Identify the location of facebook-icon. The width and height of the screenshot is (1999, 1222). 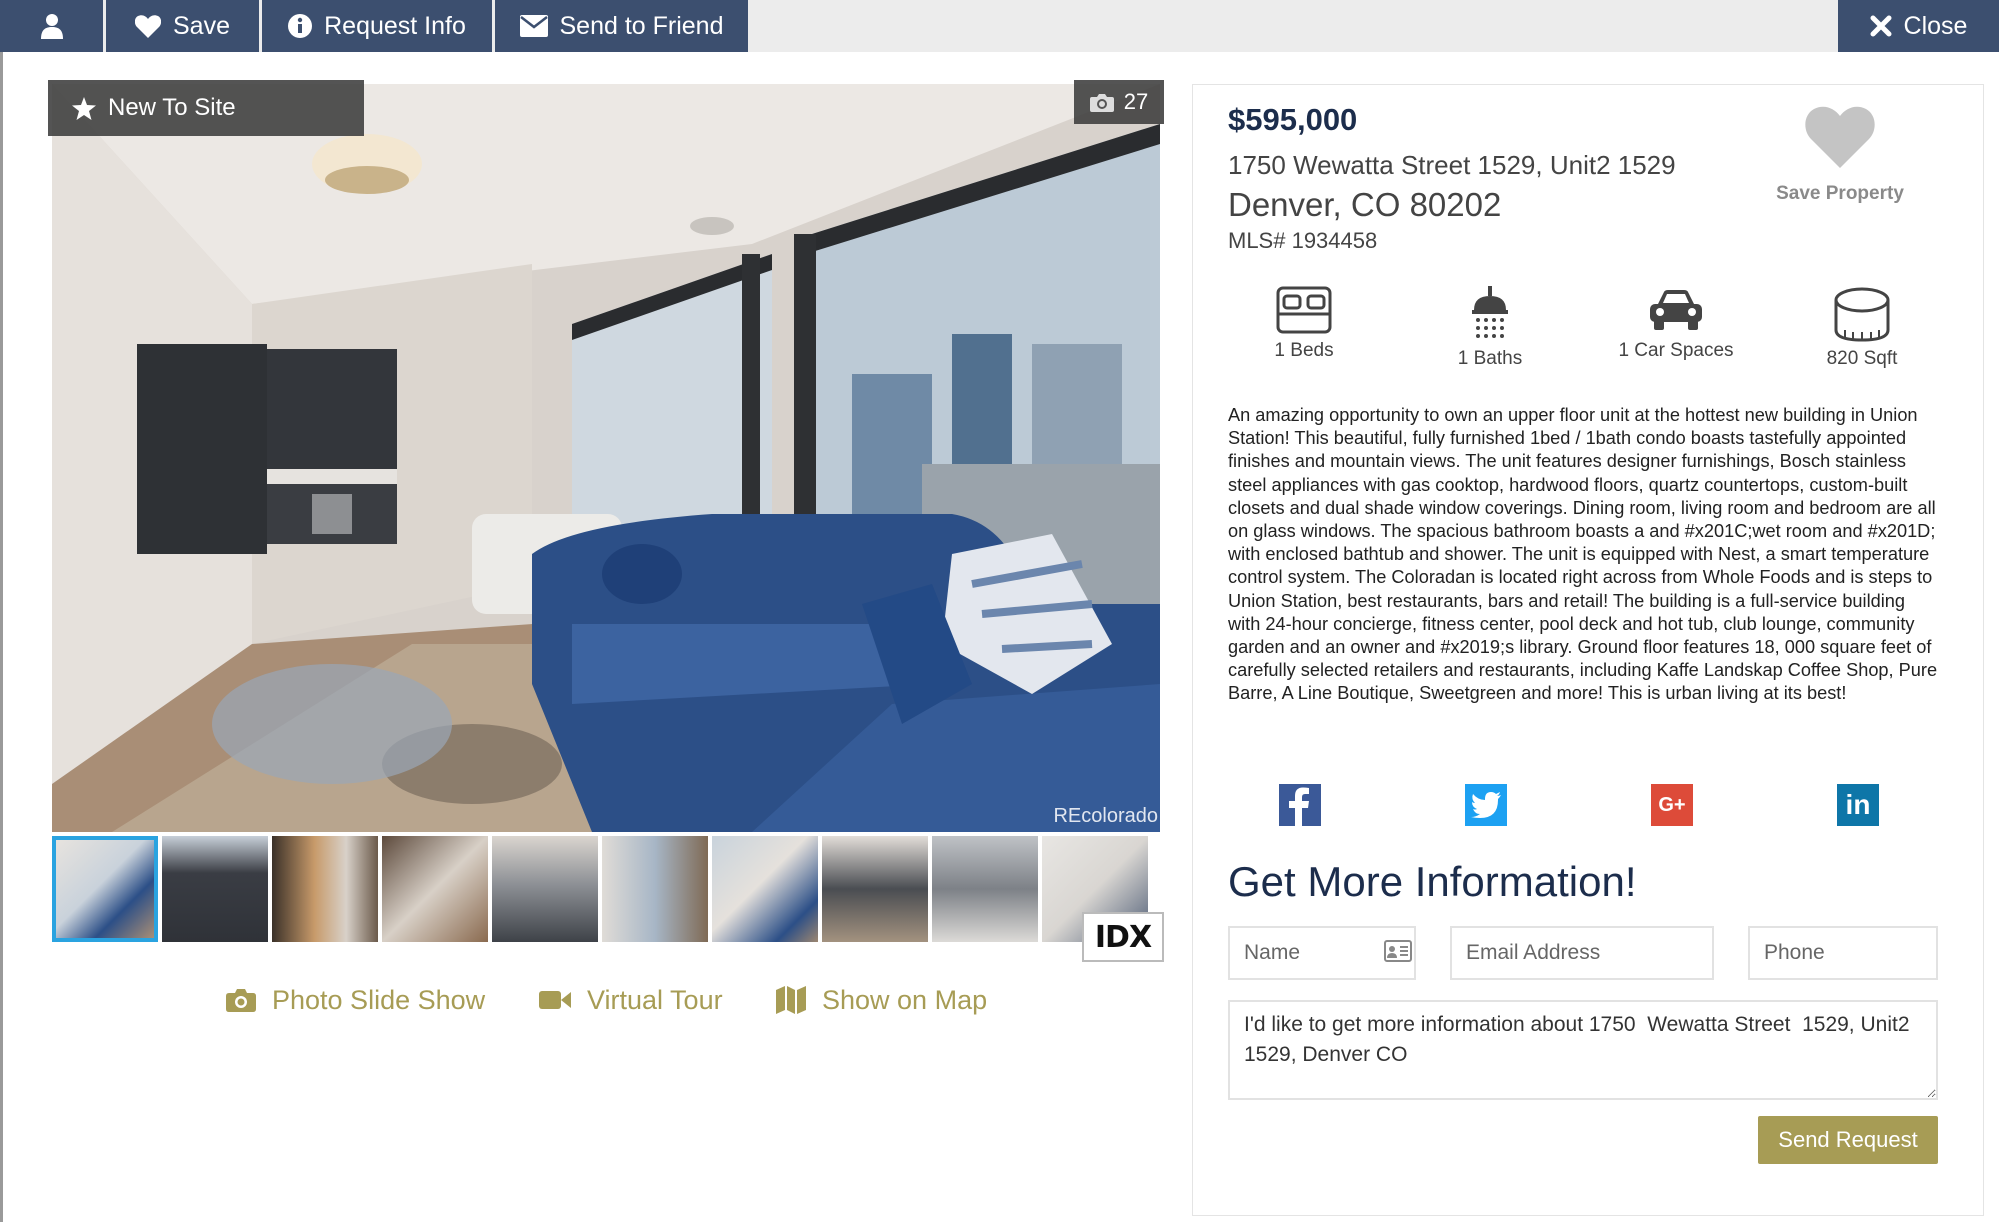
(1299, 806).